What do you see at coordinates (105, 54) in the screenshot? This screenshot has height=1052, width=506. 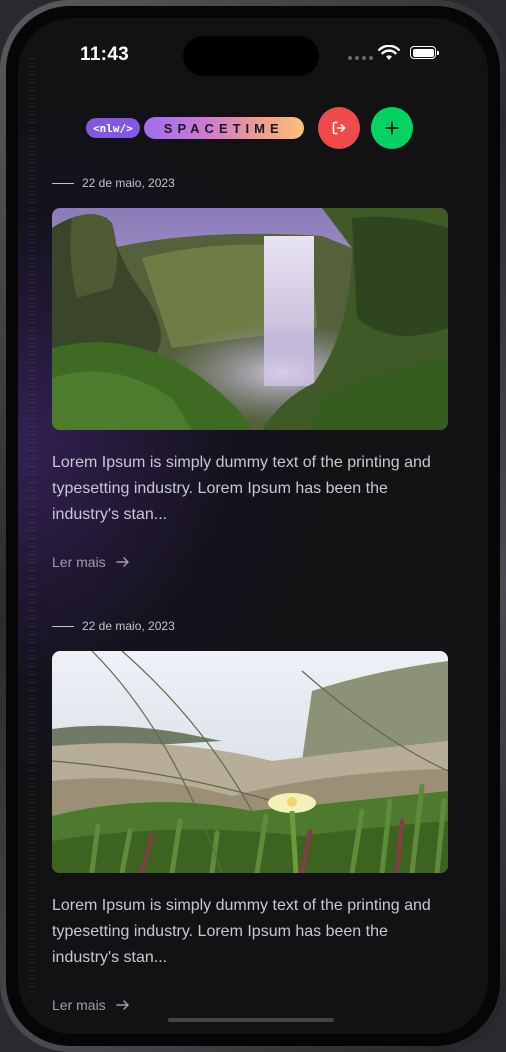 I see `status-time: 11:43` at bounding box center [105, 54].